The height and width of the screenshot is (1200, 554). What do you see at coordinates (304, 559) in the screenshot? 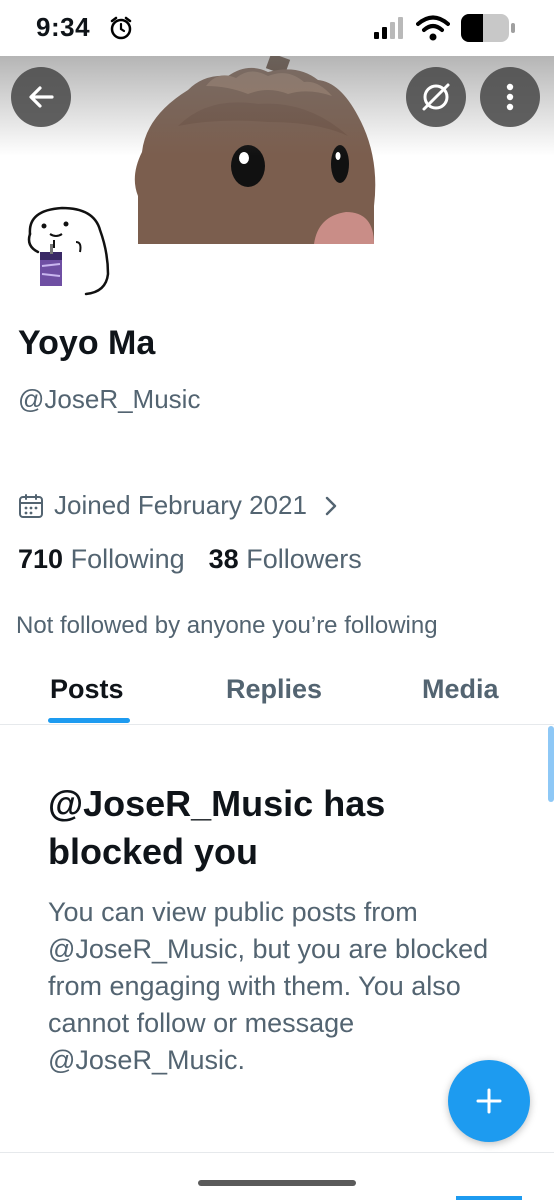
I see `followers-label: Followers` at bounding box center [304, 559].